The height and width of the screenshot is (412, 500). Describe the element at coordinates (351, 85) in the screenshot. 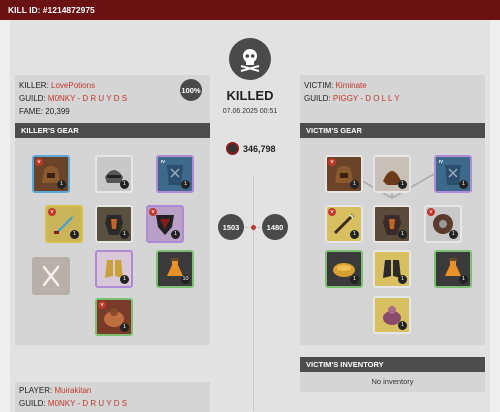

I see `victim-name-link: Kiminate` at that location.